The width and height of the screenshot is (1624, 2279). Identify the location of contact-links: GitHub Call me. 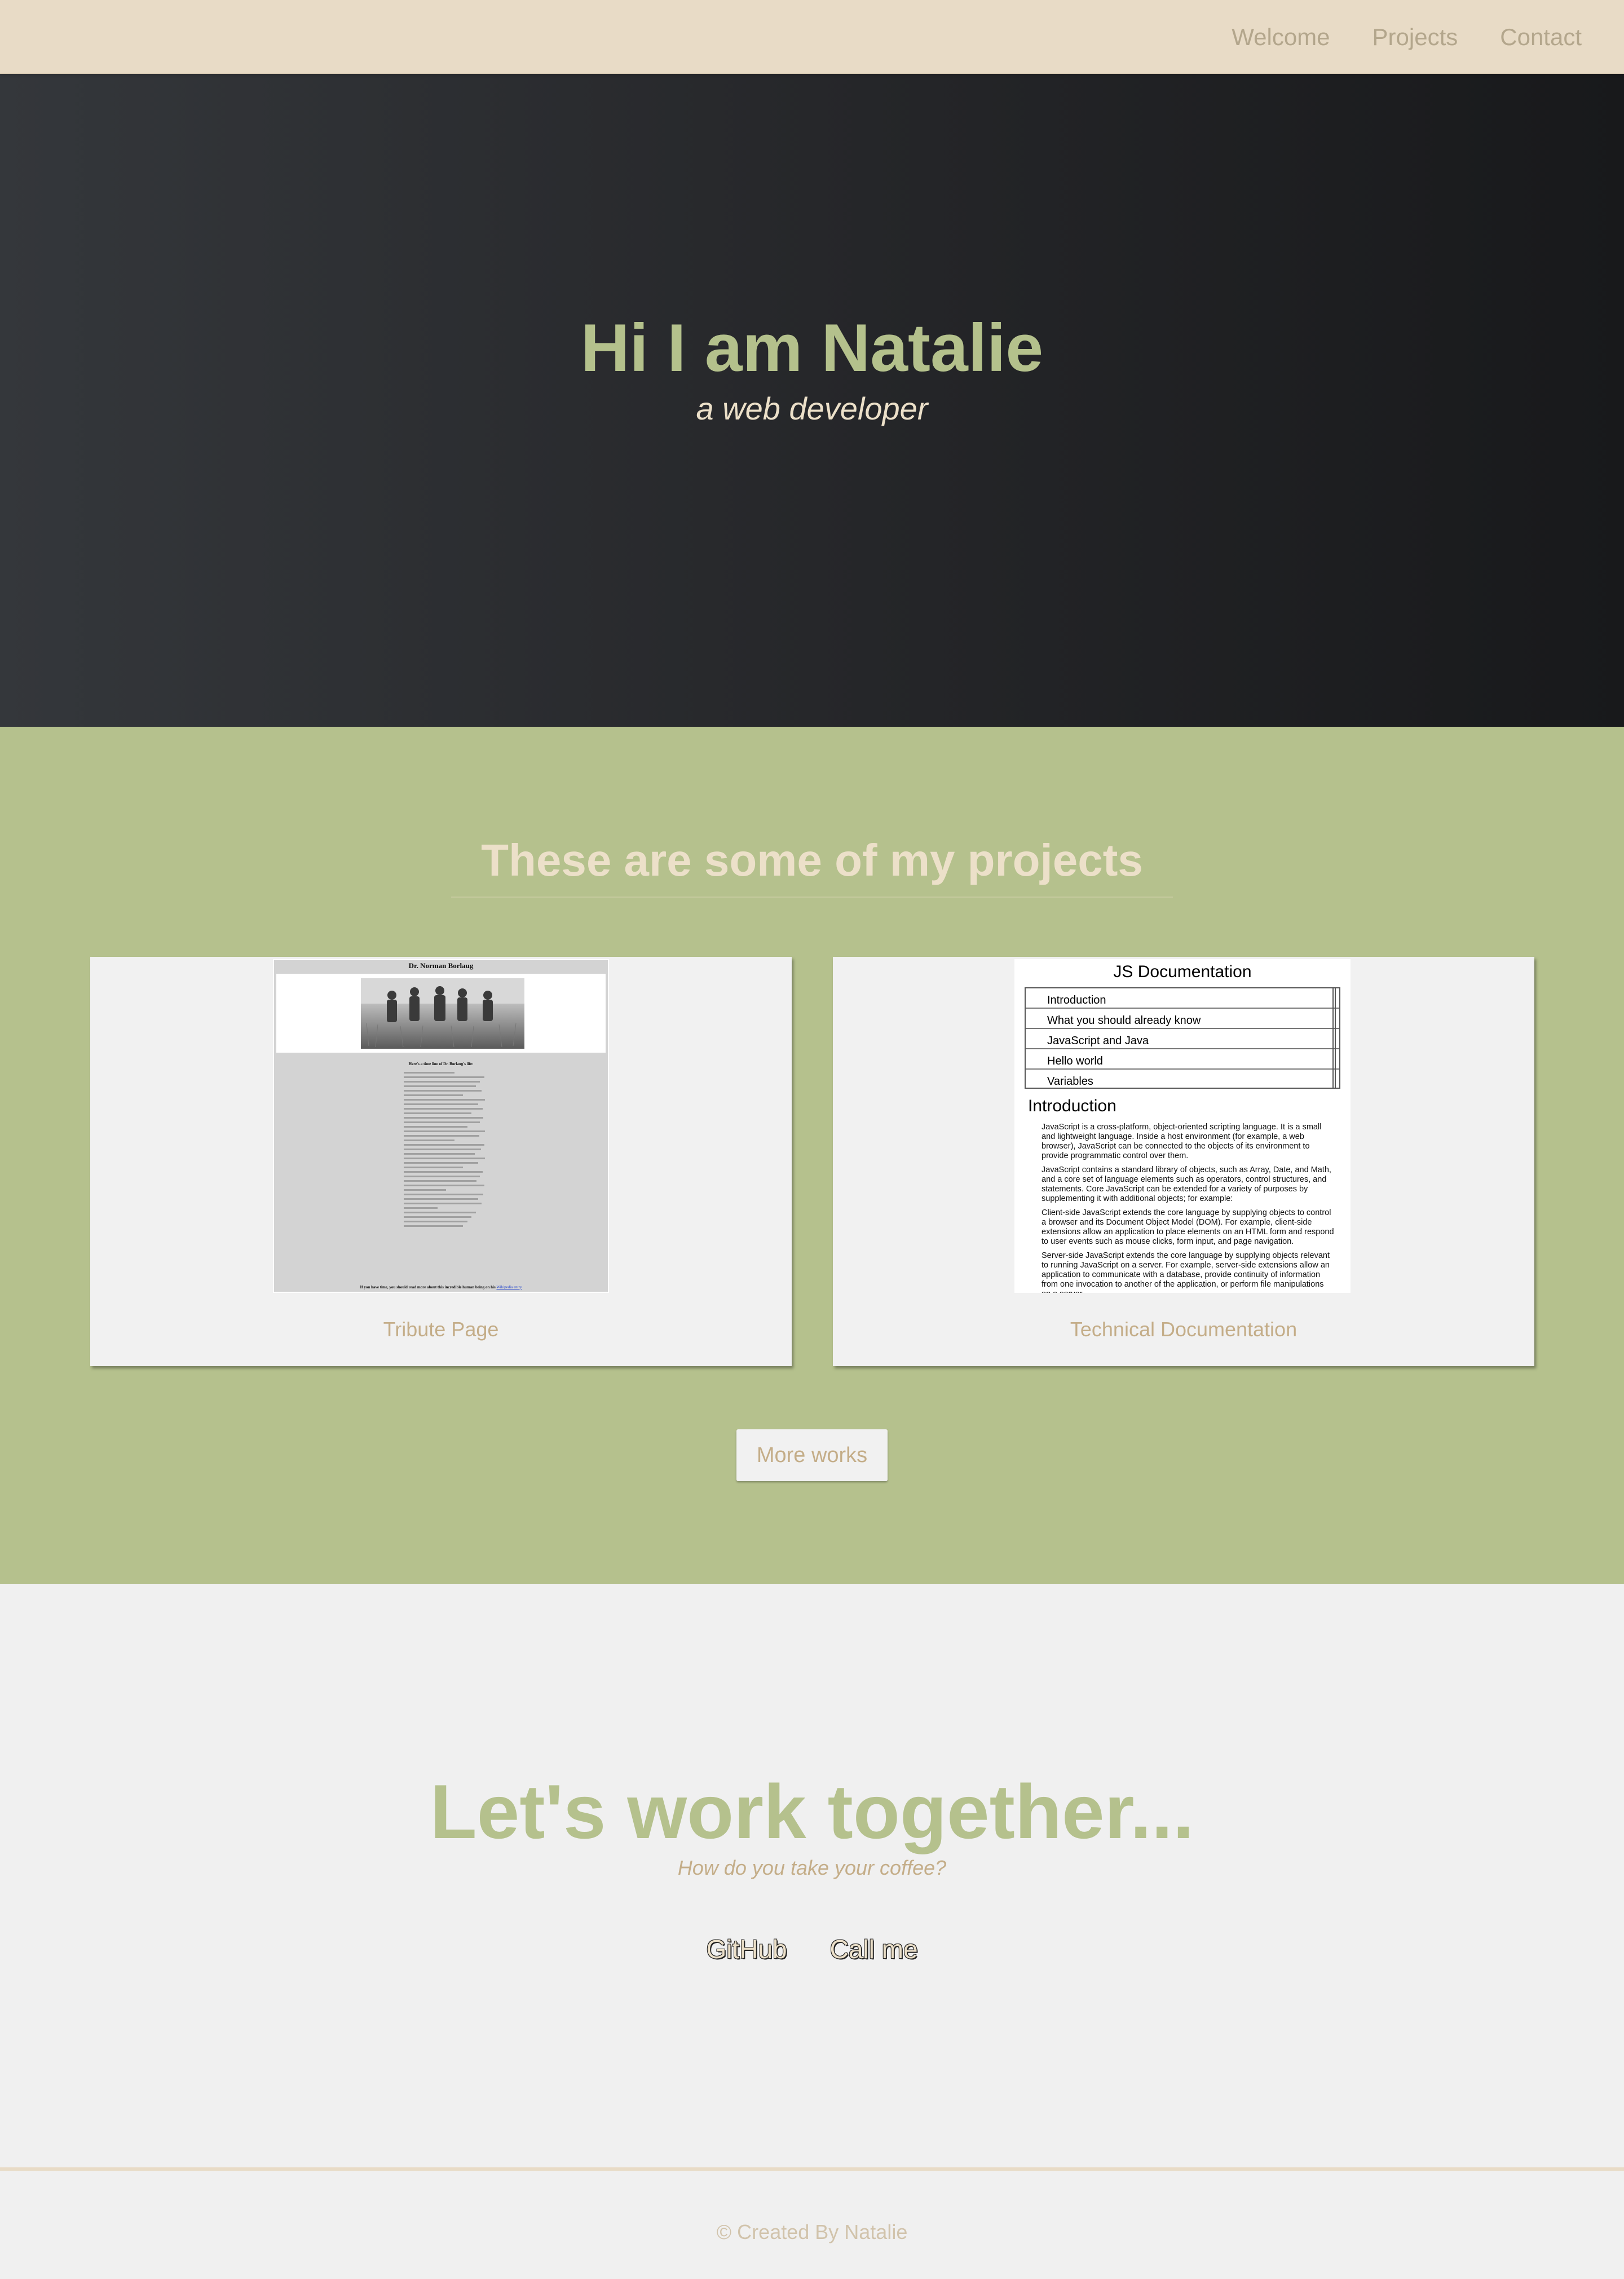
(812, 1949).